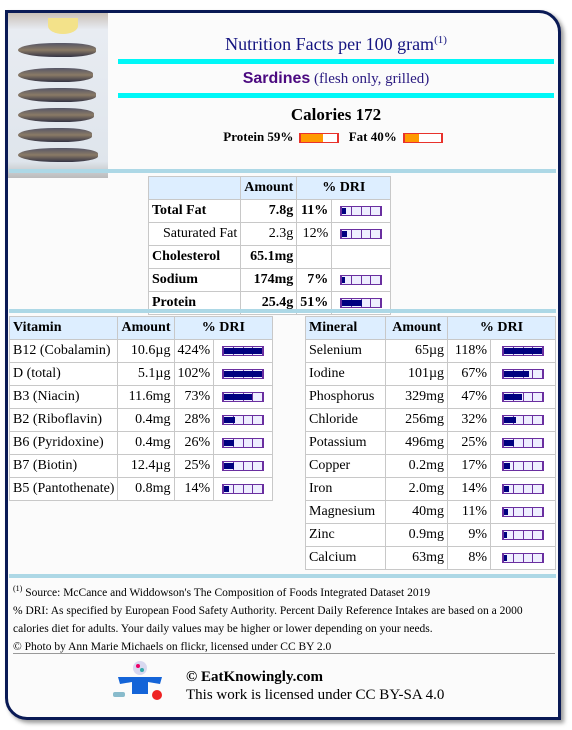 The image size is (572, 730). I want to click on nutrient-name: Magnesium, so click(345, 512).